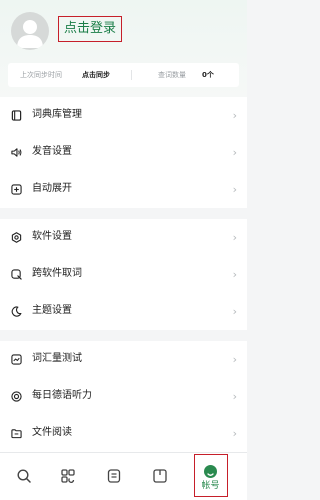 This screenshot has width=320, height=500. Describe the element at coordinates (16, 434) in the screenshot. I see `folder-icon` at that location.